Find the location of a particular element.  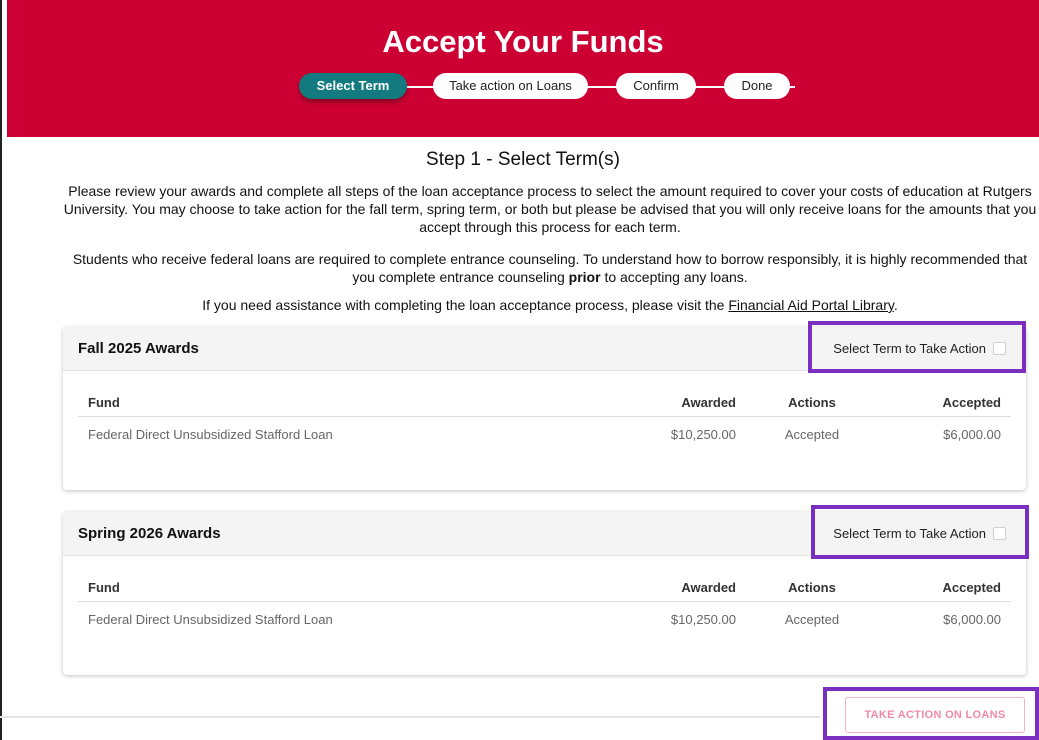

spring-select-term-label: Select Term to Take Action is located at coordinates (909, 533).